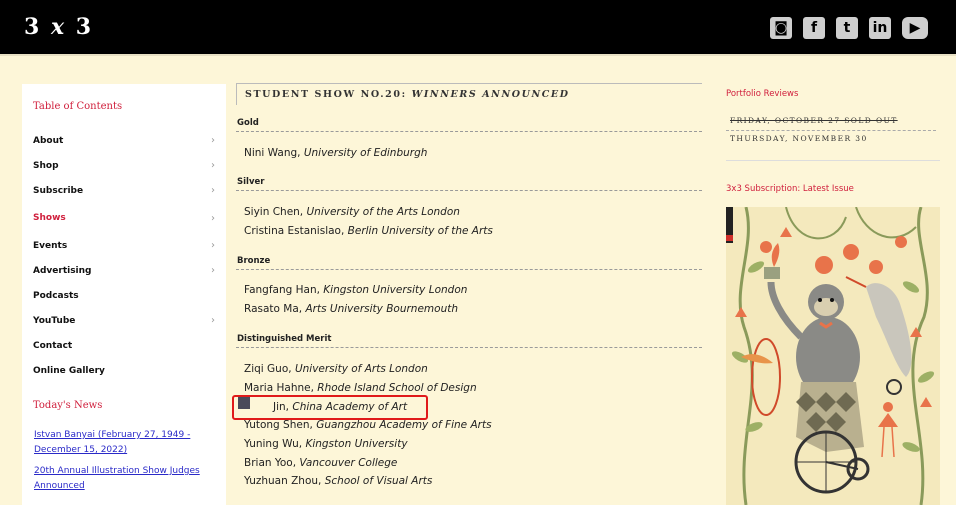  Describe the element at coordinates (282, 290) in the screenshot. I see `winner-name: Fangfang Han,` at that location.